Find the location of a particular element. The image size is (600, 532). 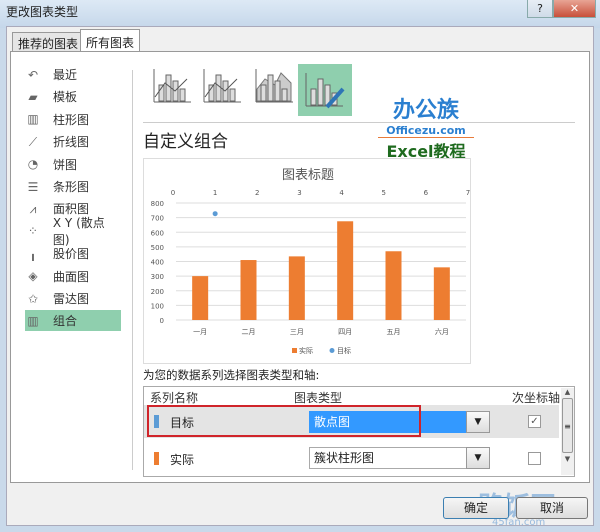

surface-chart-icon: ◈ is located at coordinates (33, 276).